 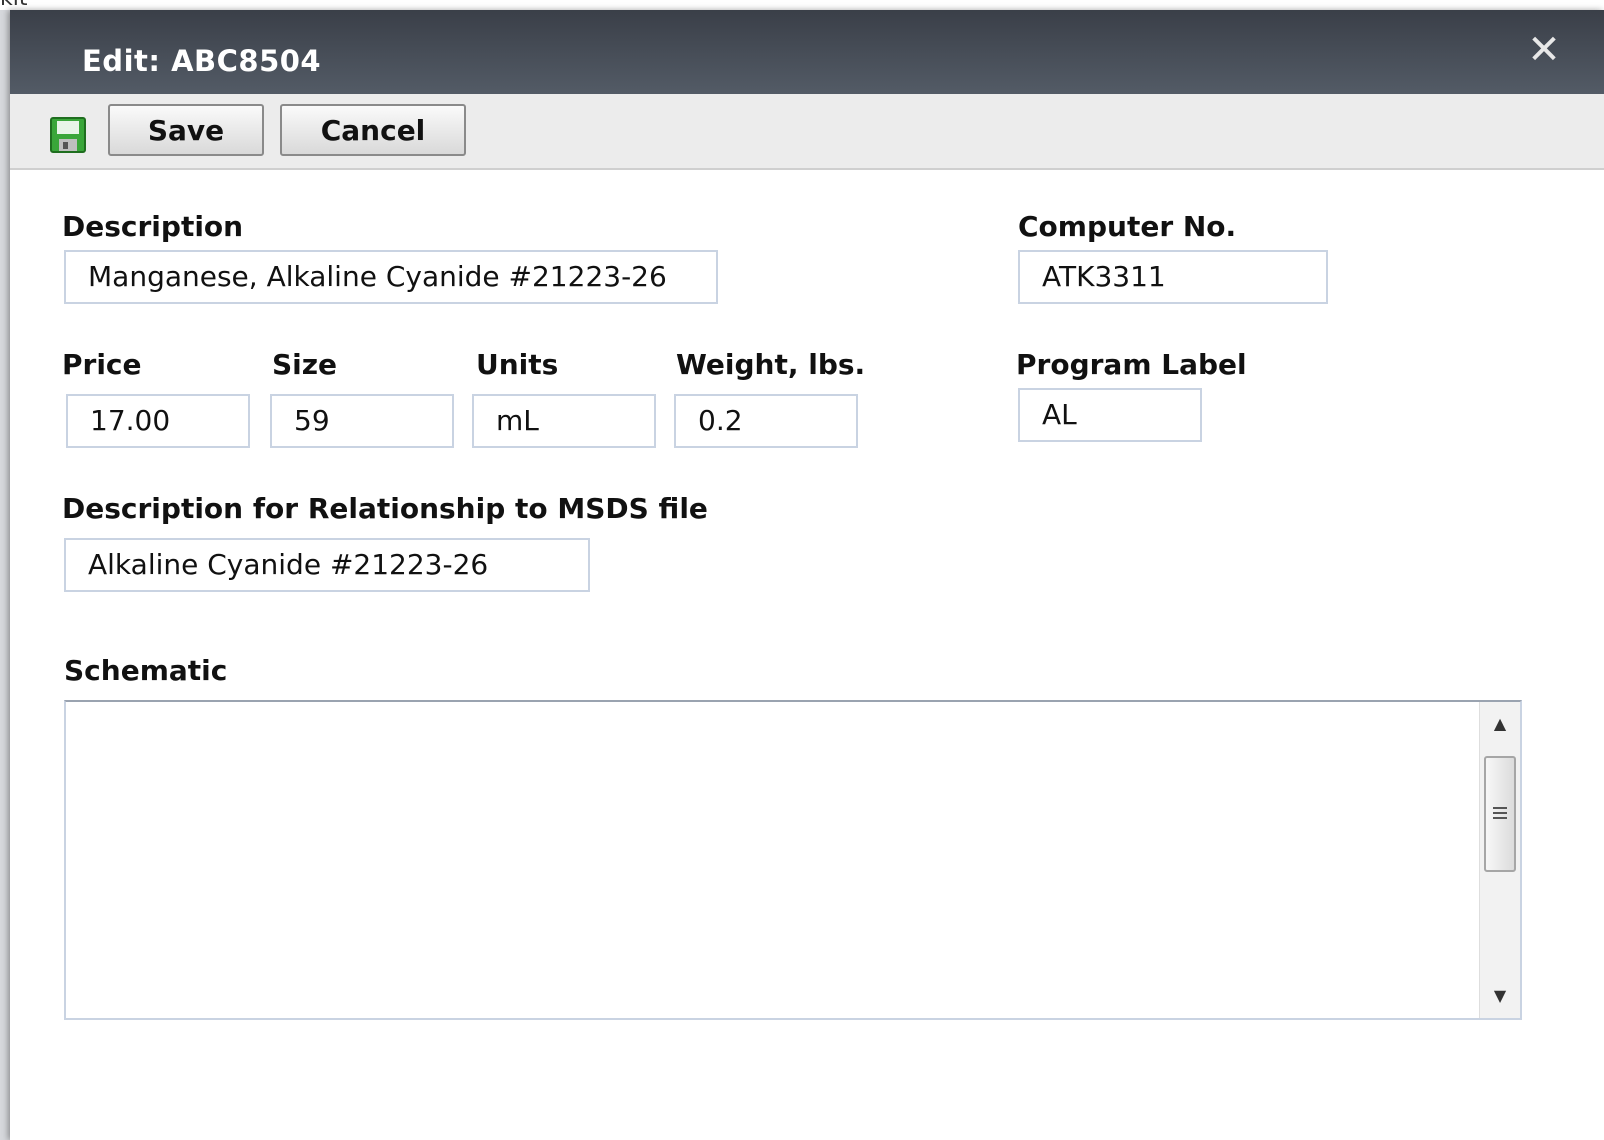 What do you see at coordinates (391, 277) in the screenshot?
I see `description-input: Manganese, Alkaline Cyanide #21223-26` at bounding box center [391, 277].